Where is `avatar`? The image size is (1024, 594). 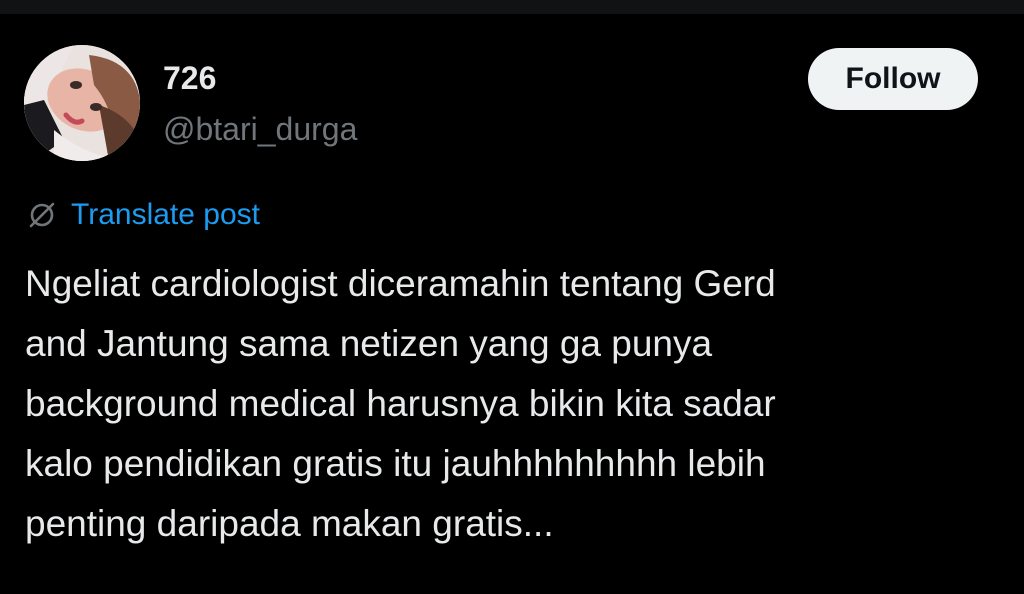 avatar is located at coordinates (82, 103).